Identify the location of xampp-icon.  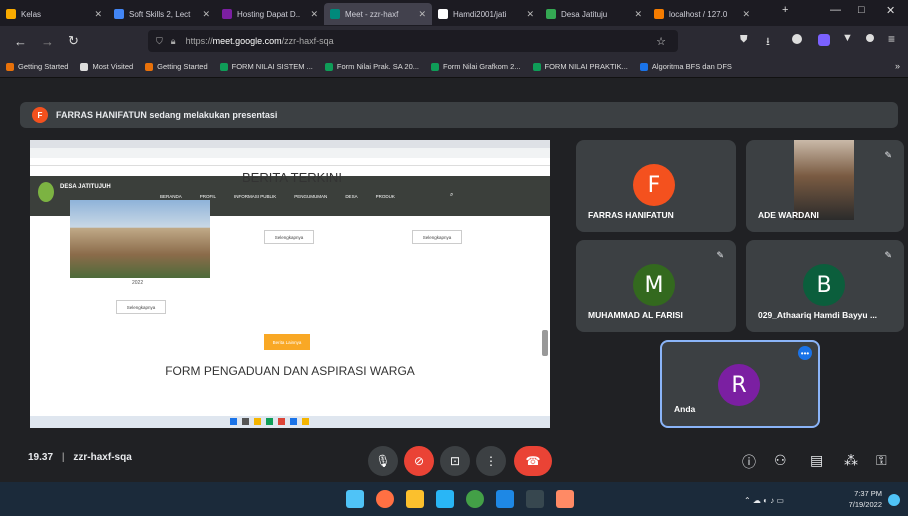
(565, 499).